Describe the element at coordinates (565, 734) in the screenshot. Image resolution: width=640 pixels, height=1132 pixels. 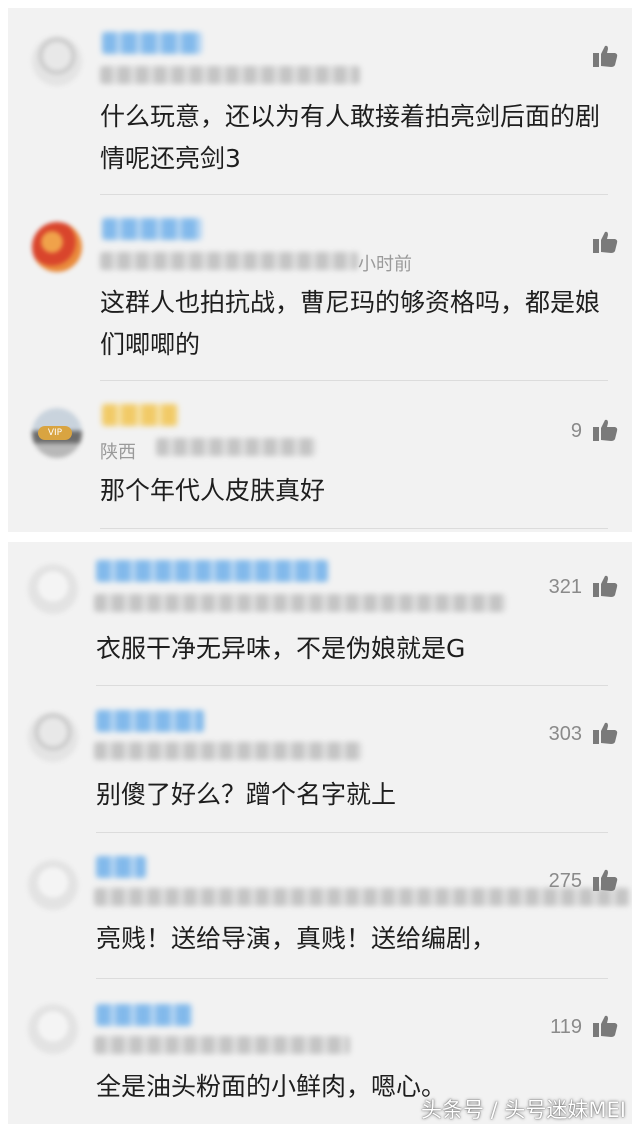
I see `like-count: 303` at that location.